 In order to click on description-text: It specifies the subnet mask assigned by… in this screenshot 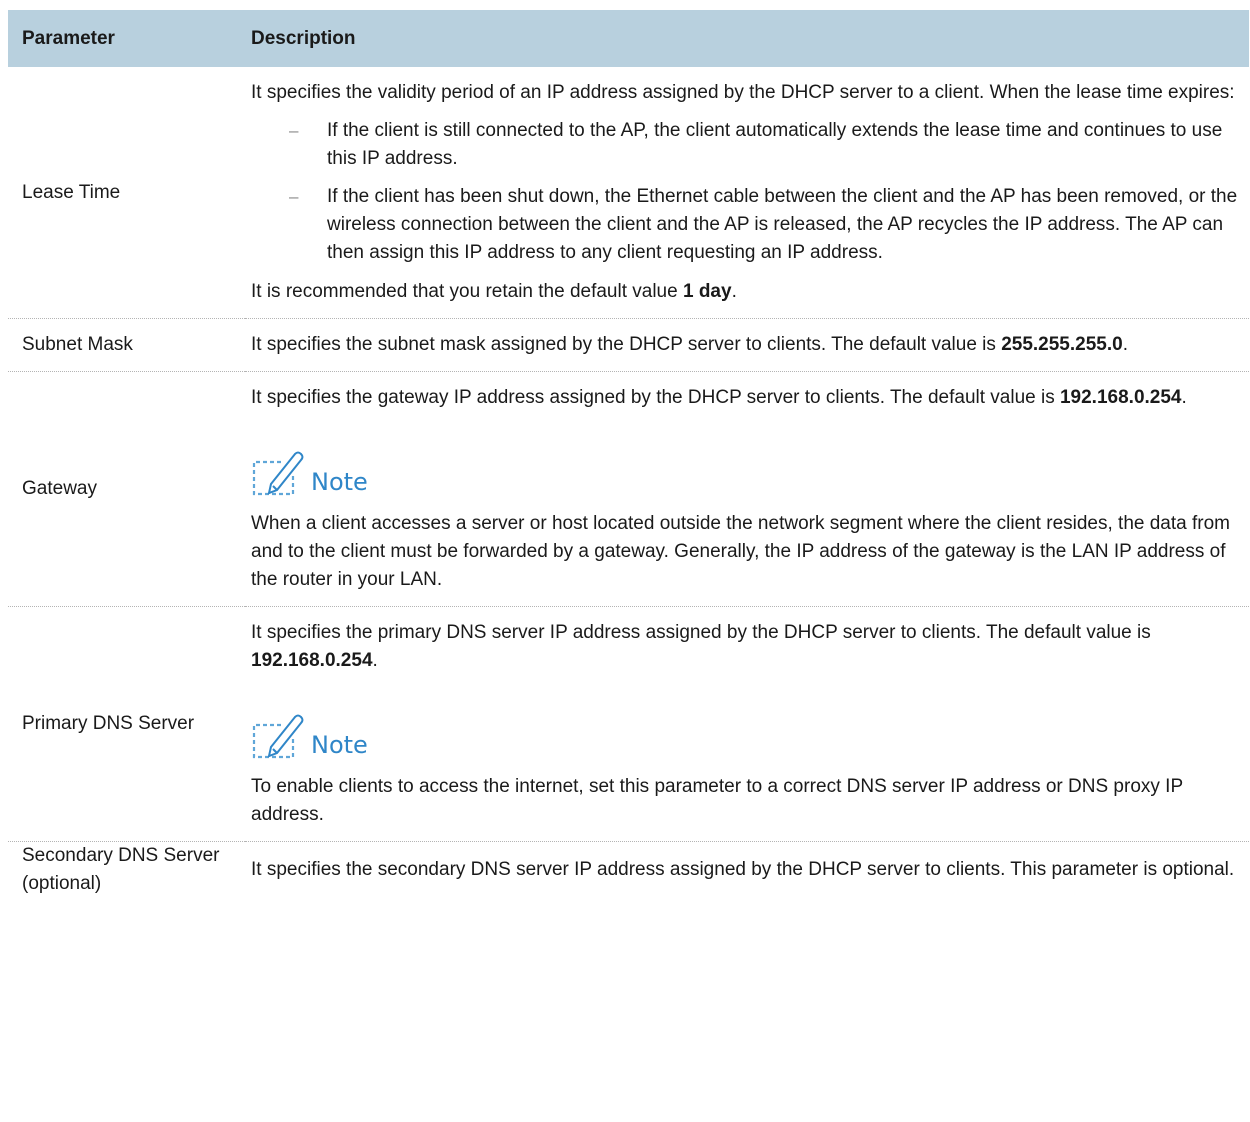, I will do `click(626, 344)`.